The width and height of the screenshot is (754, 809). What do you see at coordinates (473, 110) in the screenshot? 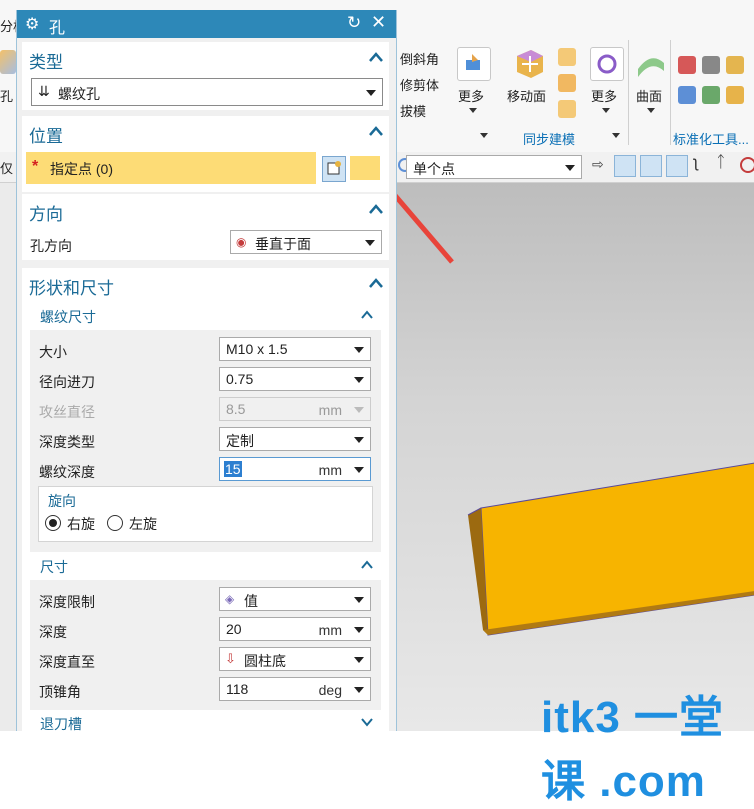
I see `more-1-dropdown-icon` at bounding box center [473, 110].